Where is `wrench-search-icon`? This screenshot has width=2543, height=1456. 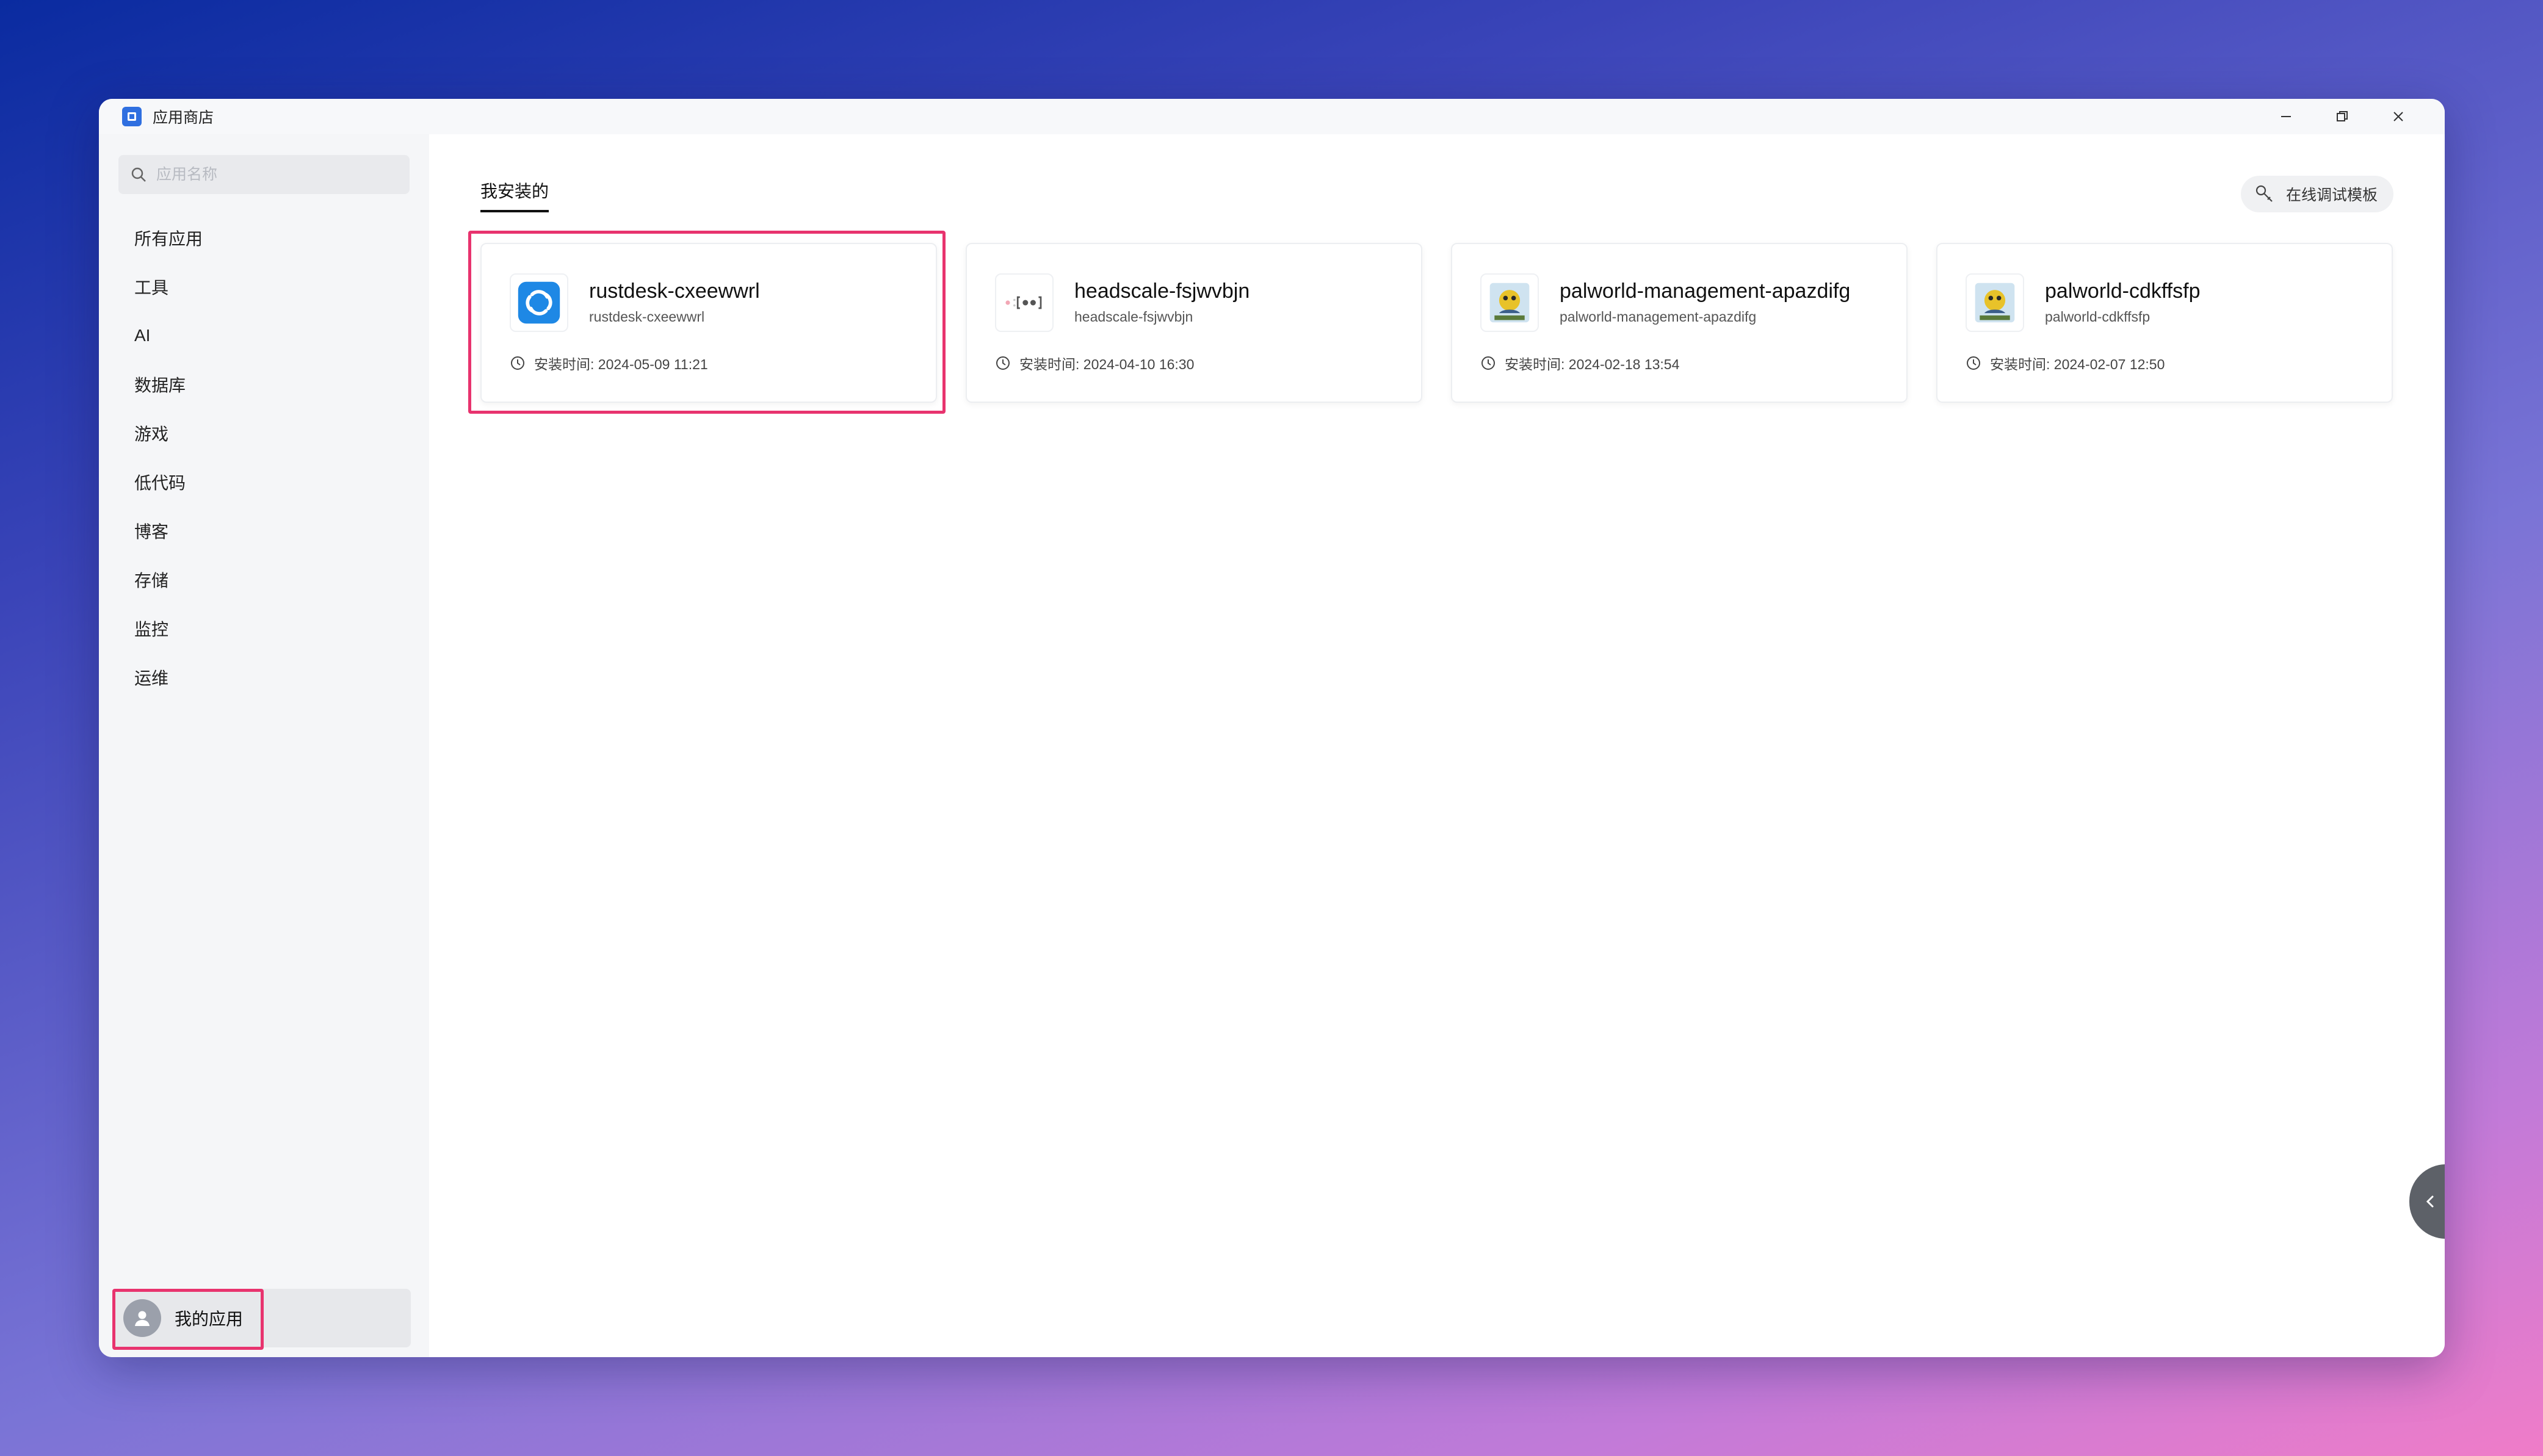 wrench-search-icon is located at coordinates (2264, 193).